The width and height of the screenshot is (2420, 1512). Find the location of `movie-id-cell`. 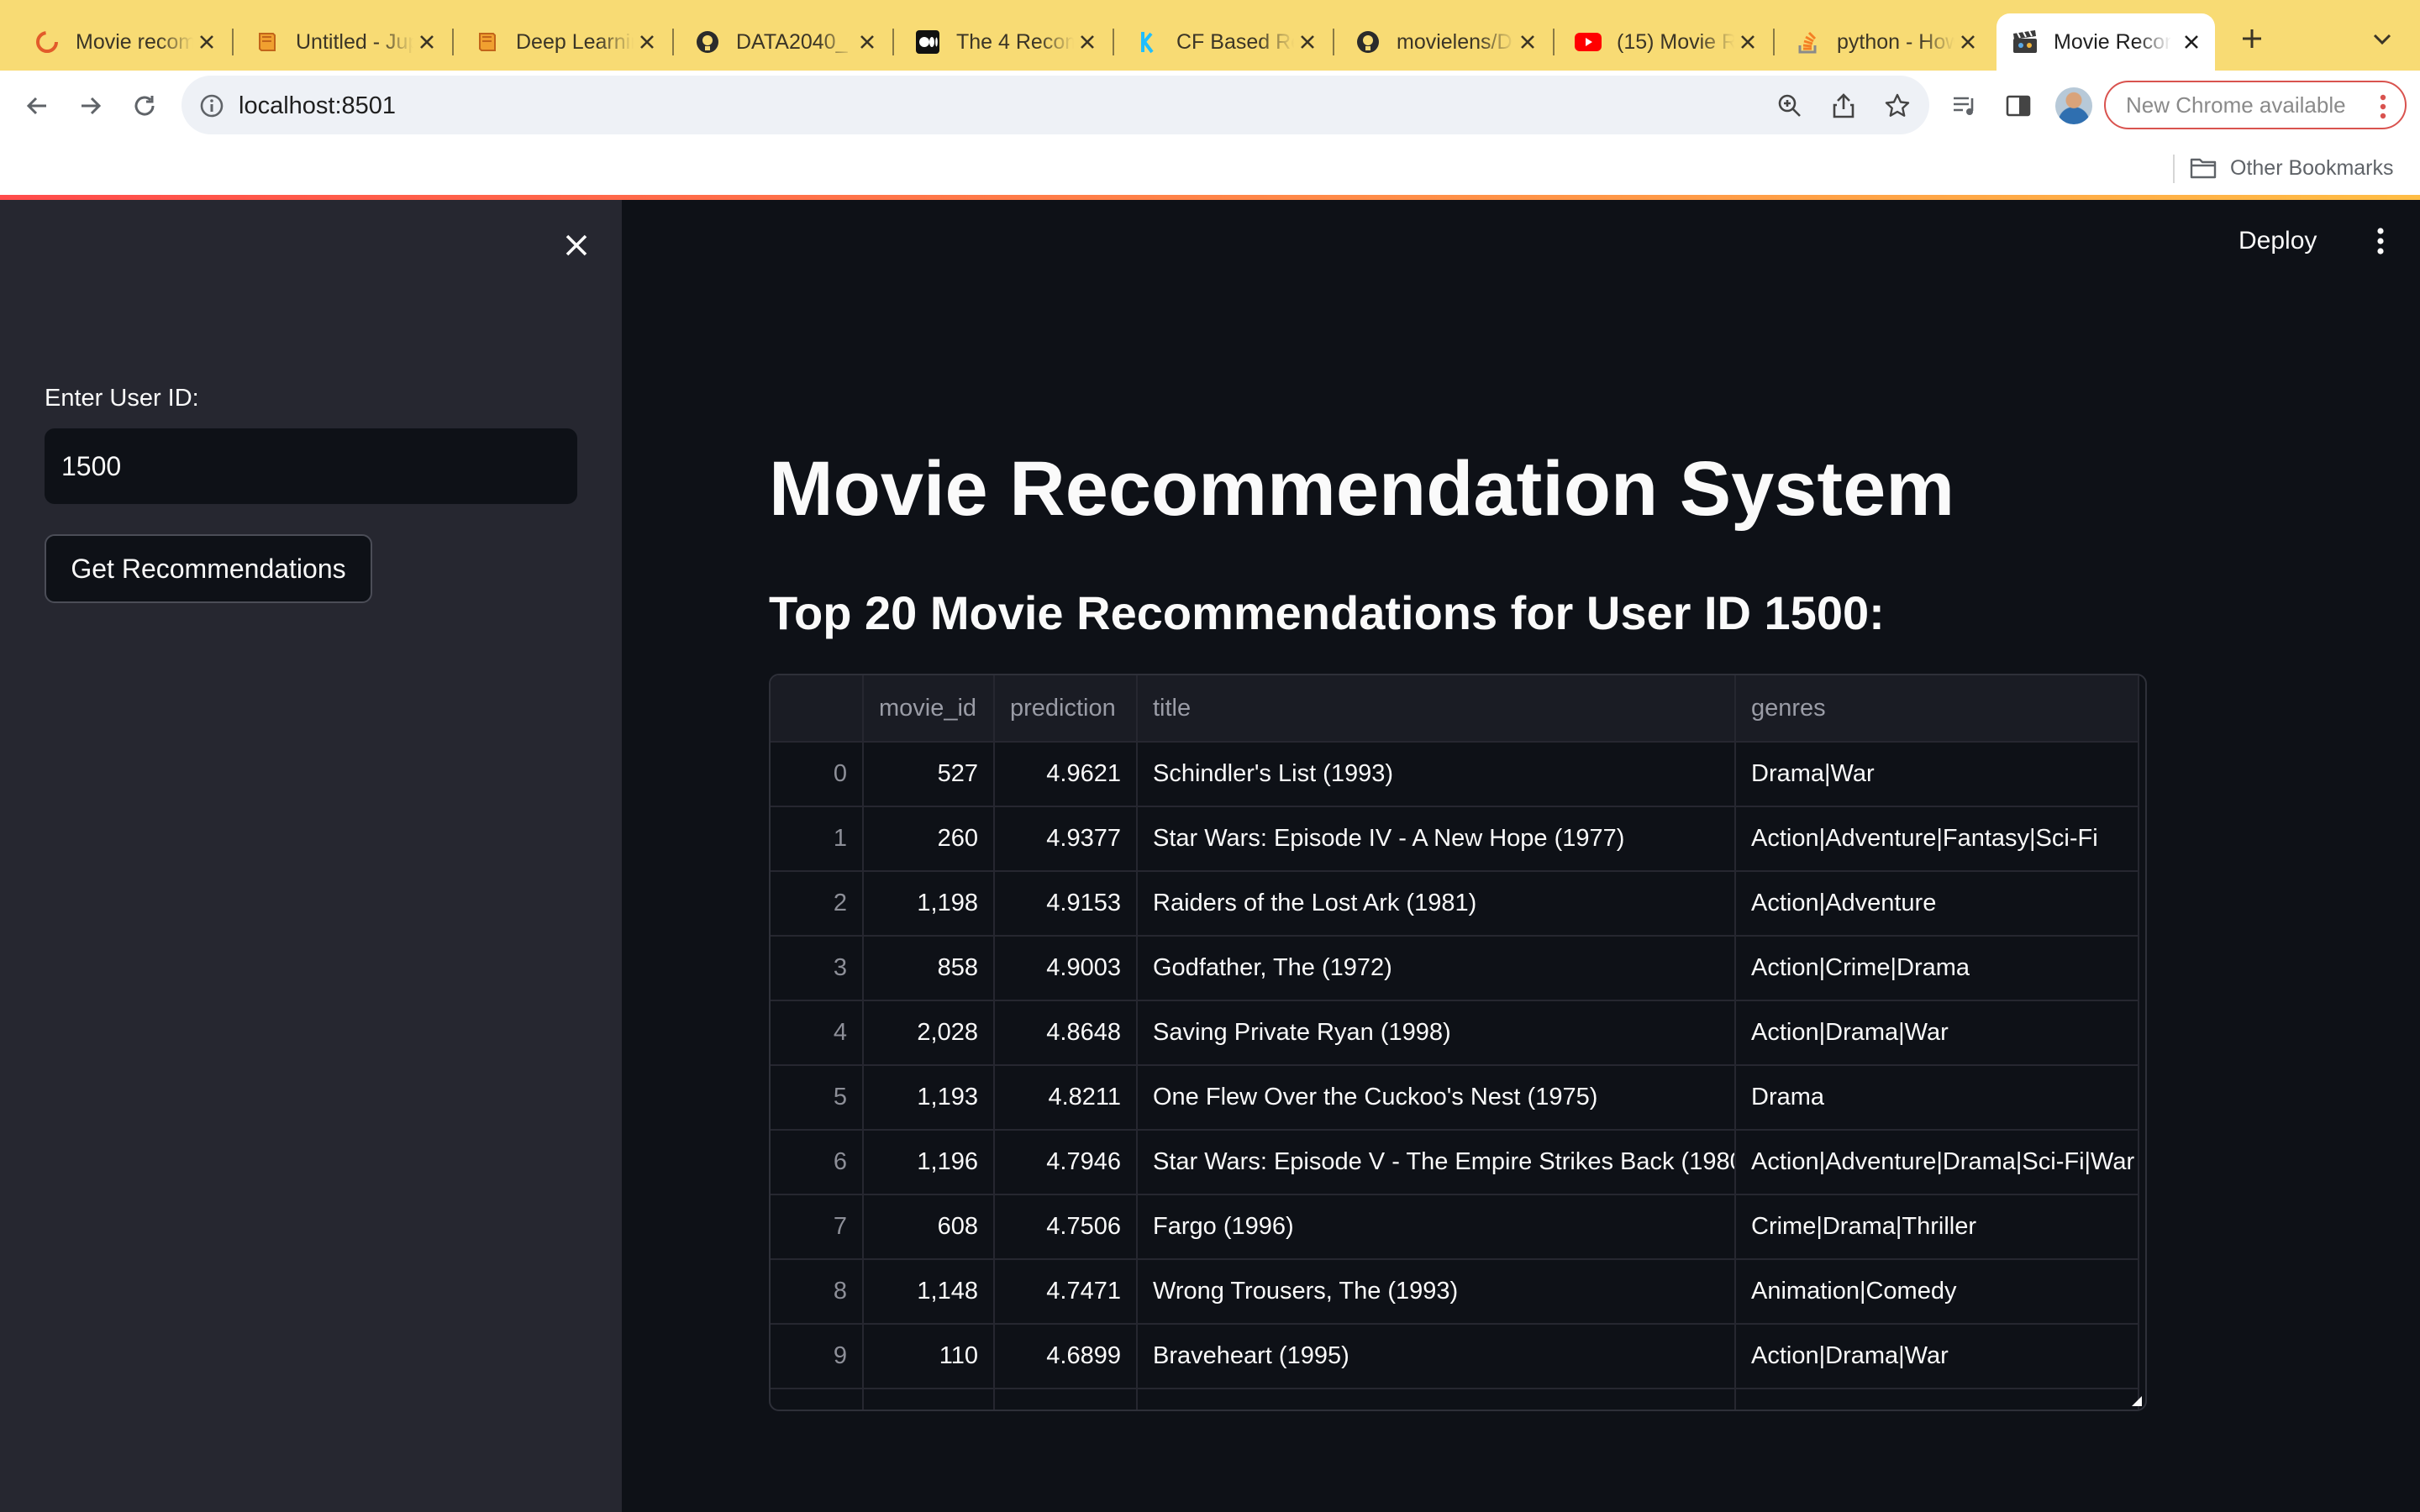

movie-id-cell is located at coordinates (929, 1399).